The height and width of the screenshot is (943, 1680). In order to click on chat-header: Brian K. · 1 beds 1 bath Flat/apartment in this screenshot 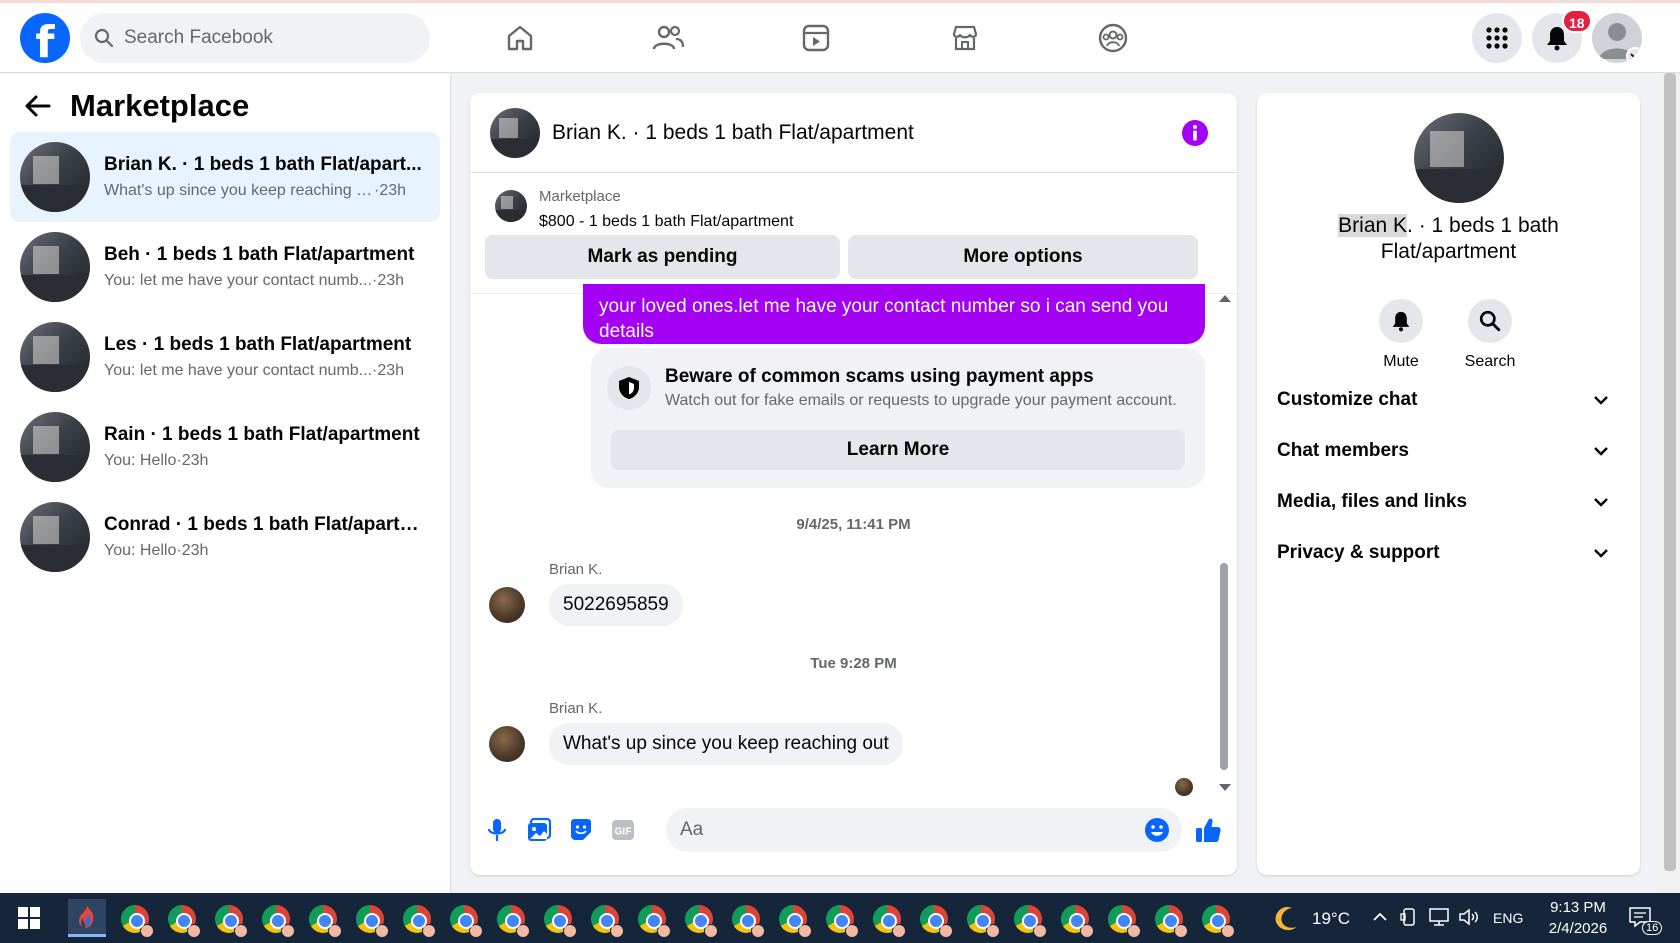, I will do `click(853, 133)`.